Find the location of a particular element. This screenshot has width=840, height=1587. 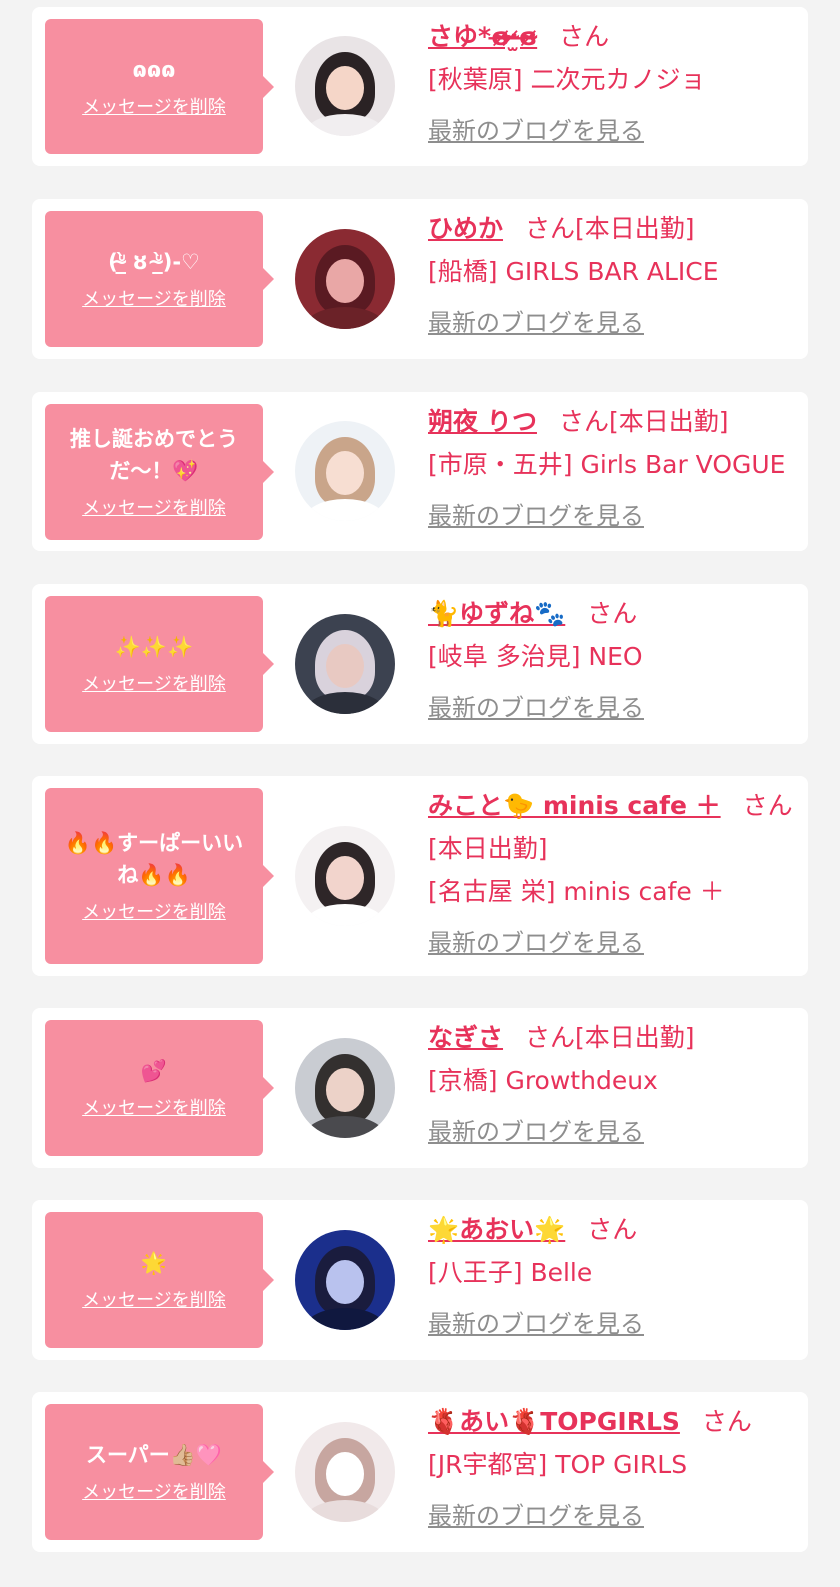

cast-name-link: なぎさ is located at coordinates (465, 1037).